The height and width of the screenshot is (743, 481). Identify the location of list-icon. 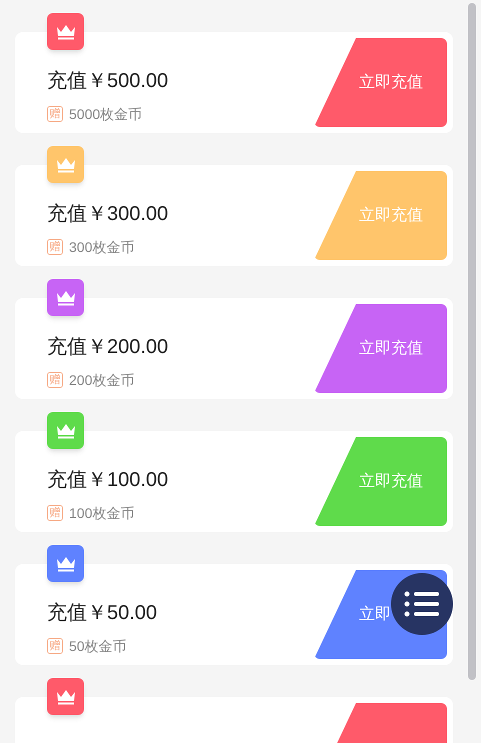
(422, 604).